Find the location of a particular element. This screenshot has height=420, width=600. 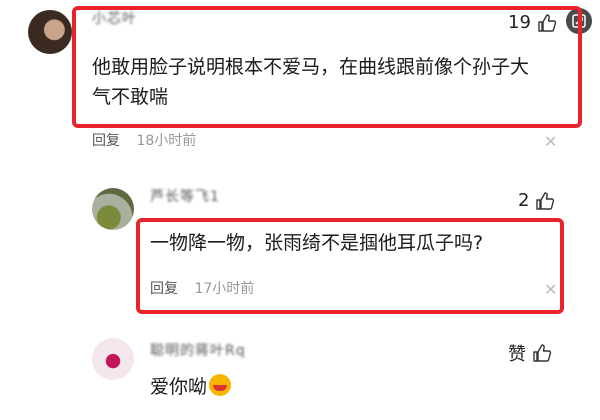

comment-text: 他敢用脸子说明根本不爱马，在曲线跟前像个孙子大 气不敢喘 is located at coordinates (332, 82).